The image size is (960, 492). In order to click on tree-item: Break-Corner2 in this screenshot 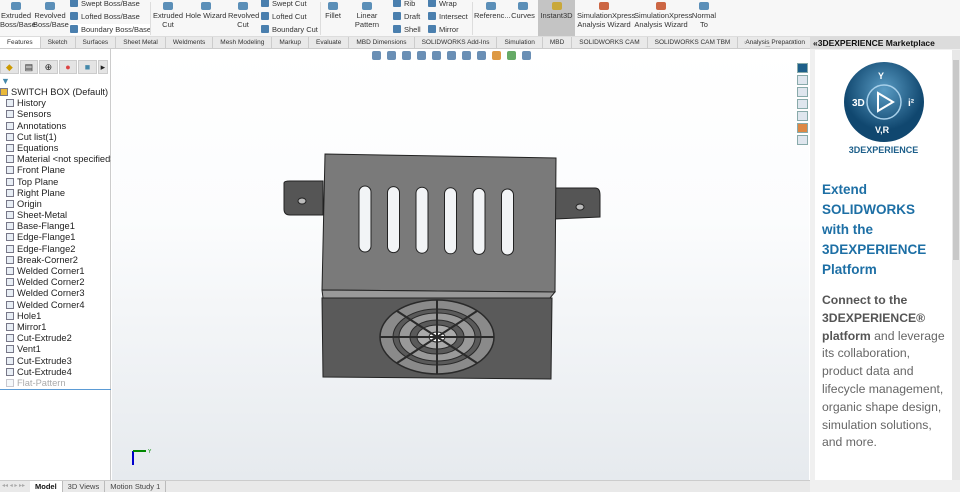, I will do `click(55, 260)`.